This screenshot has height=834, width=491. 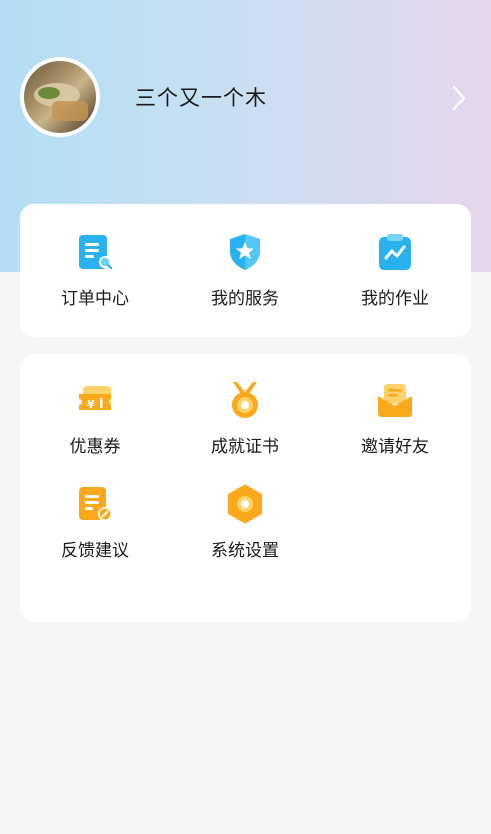 I want to click on coupon-item: ¥ 优惠券, so click(x=95, y=418).